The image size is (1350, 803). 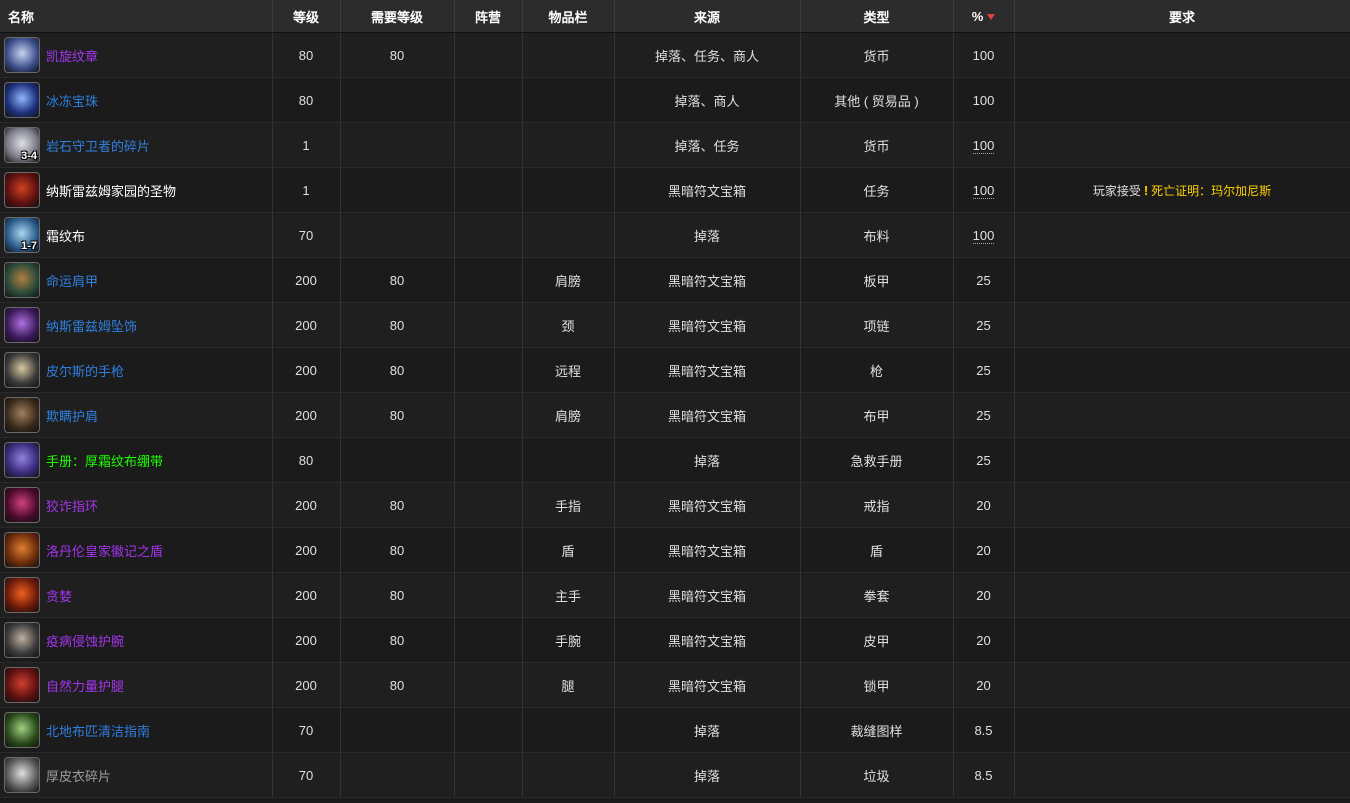 What do you see at coordinates (22, 325) in the screenshot?
I see `pendant-icon` at bounding box center [22, 325].